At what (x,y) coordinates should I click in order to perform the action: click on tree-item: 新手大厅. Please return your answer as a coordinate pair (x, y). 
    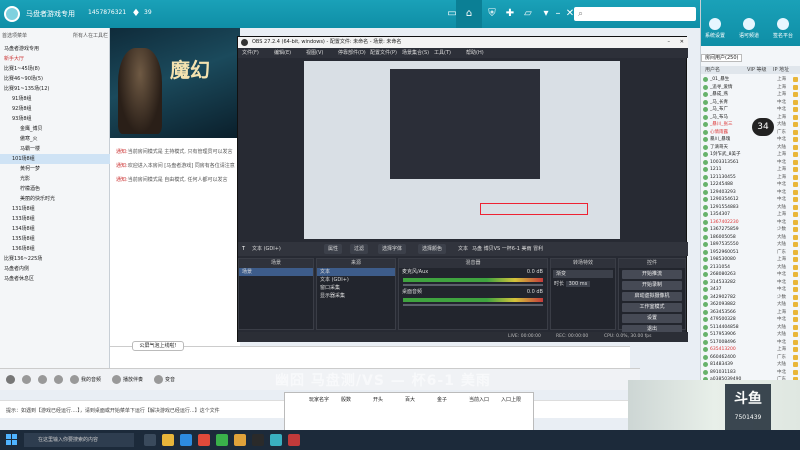
    Looking at the image, I should click on (55, 59).